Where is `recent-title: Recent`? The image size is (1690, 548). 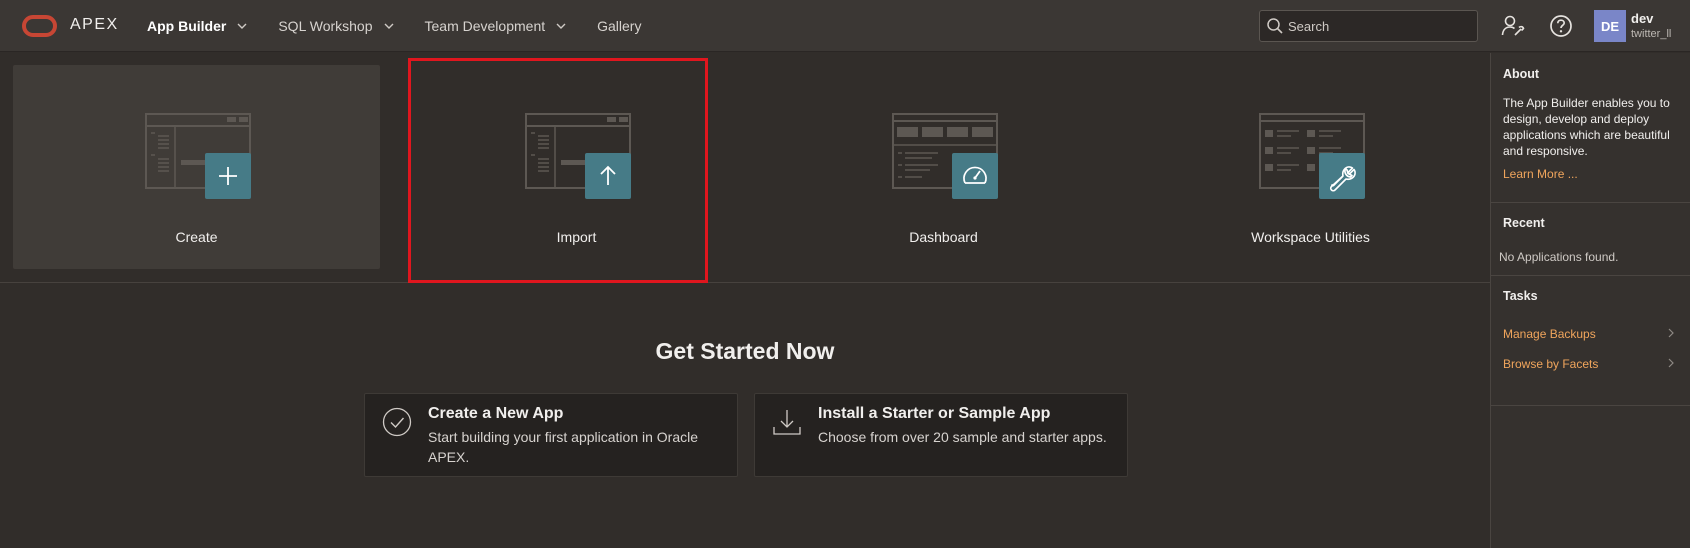 recent-title: Recent is located at coordinates (1524, 223).